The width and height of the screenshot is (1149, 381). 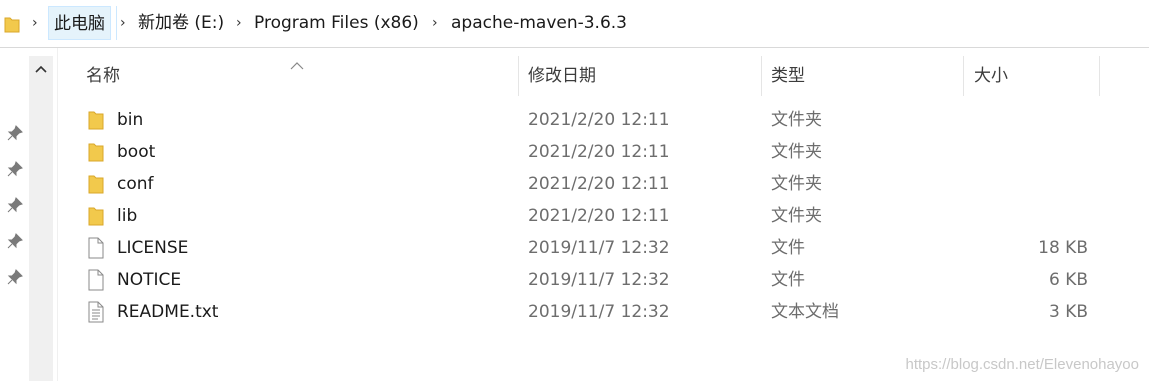 What do you see at coordinates (1022, 364) in the screenshot?
I see `watermark: https://blog.csdn.net/Elevenohayoo` at bounding box center [1022, 364].